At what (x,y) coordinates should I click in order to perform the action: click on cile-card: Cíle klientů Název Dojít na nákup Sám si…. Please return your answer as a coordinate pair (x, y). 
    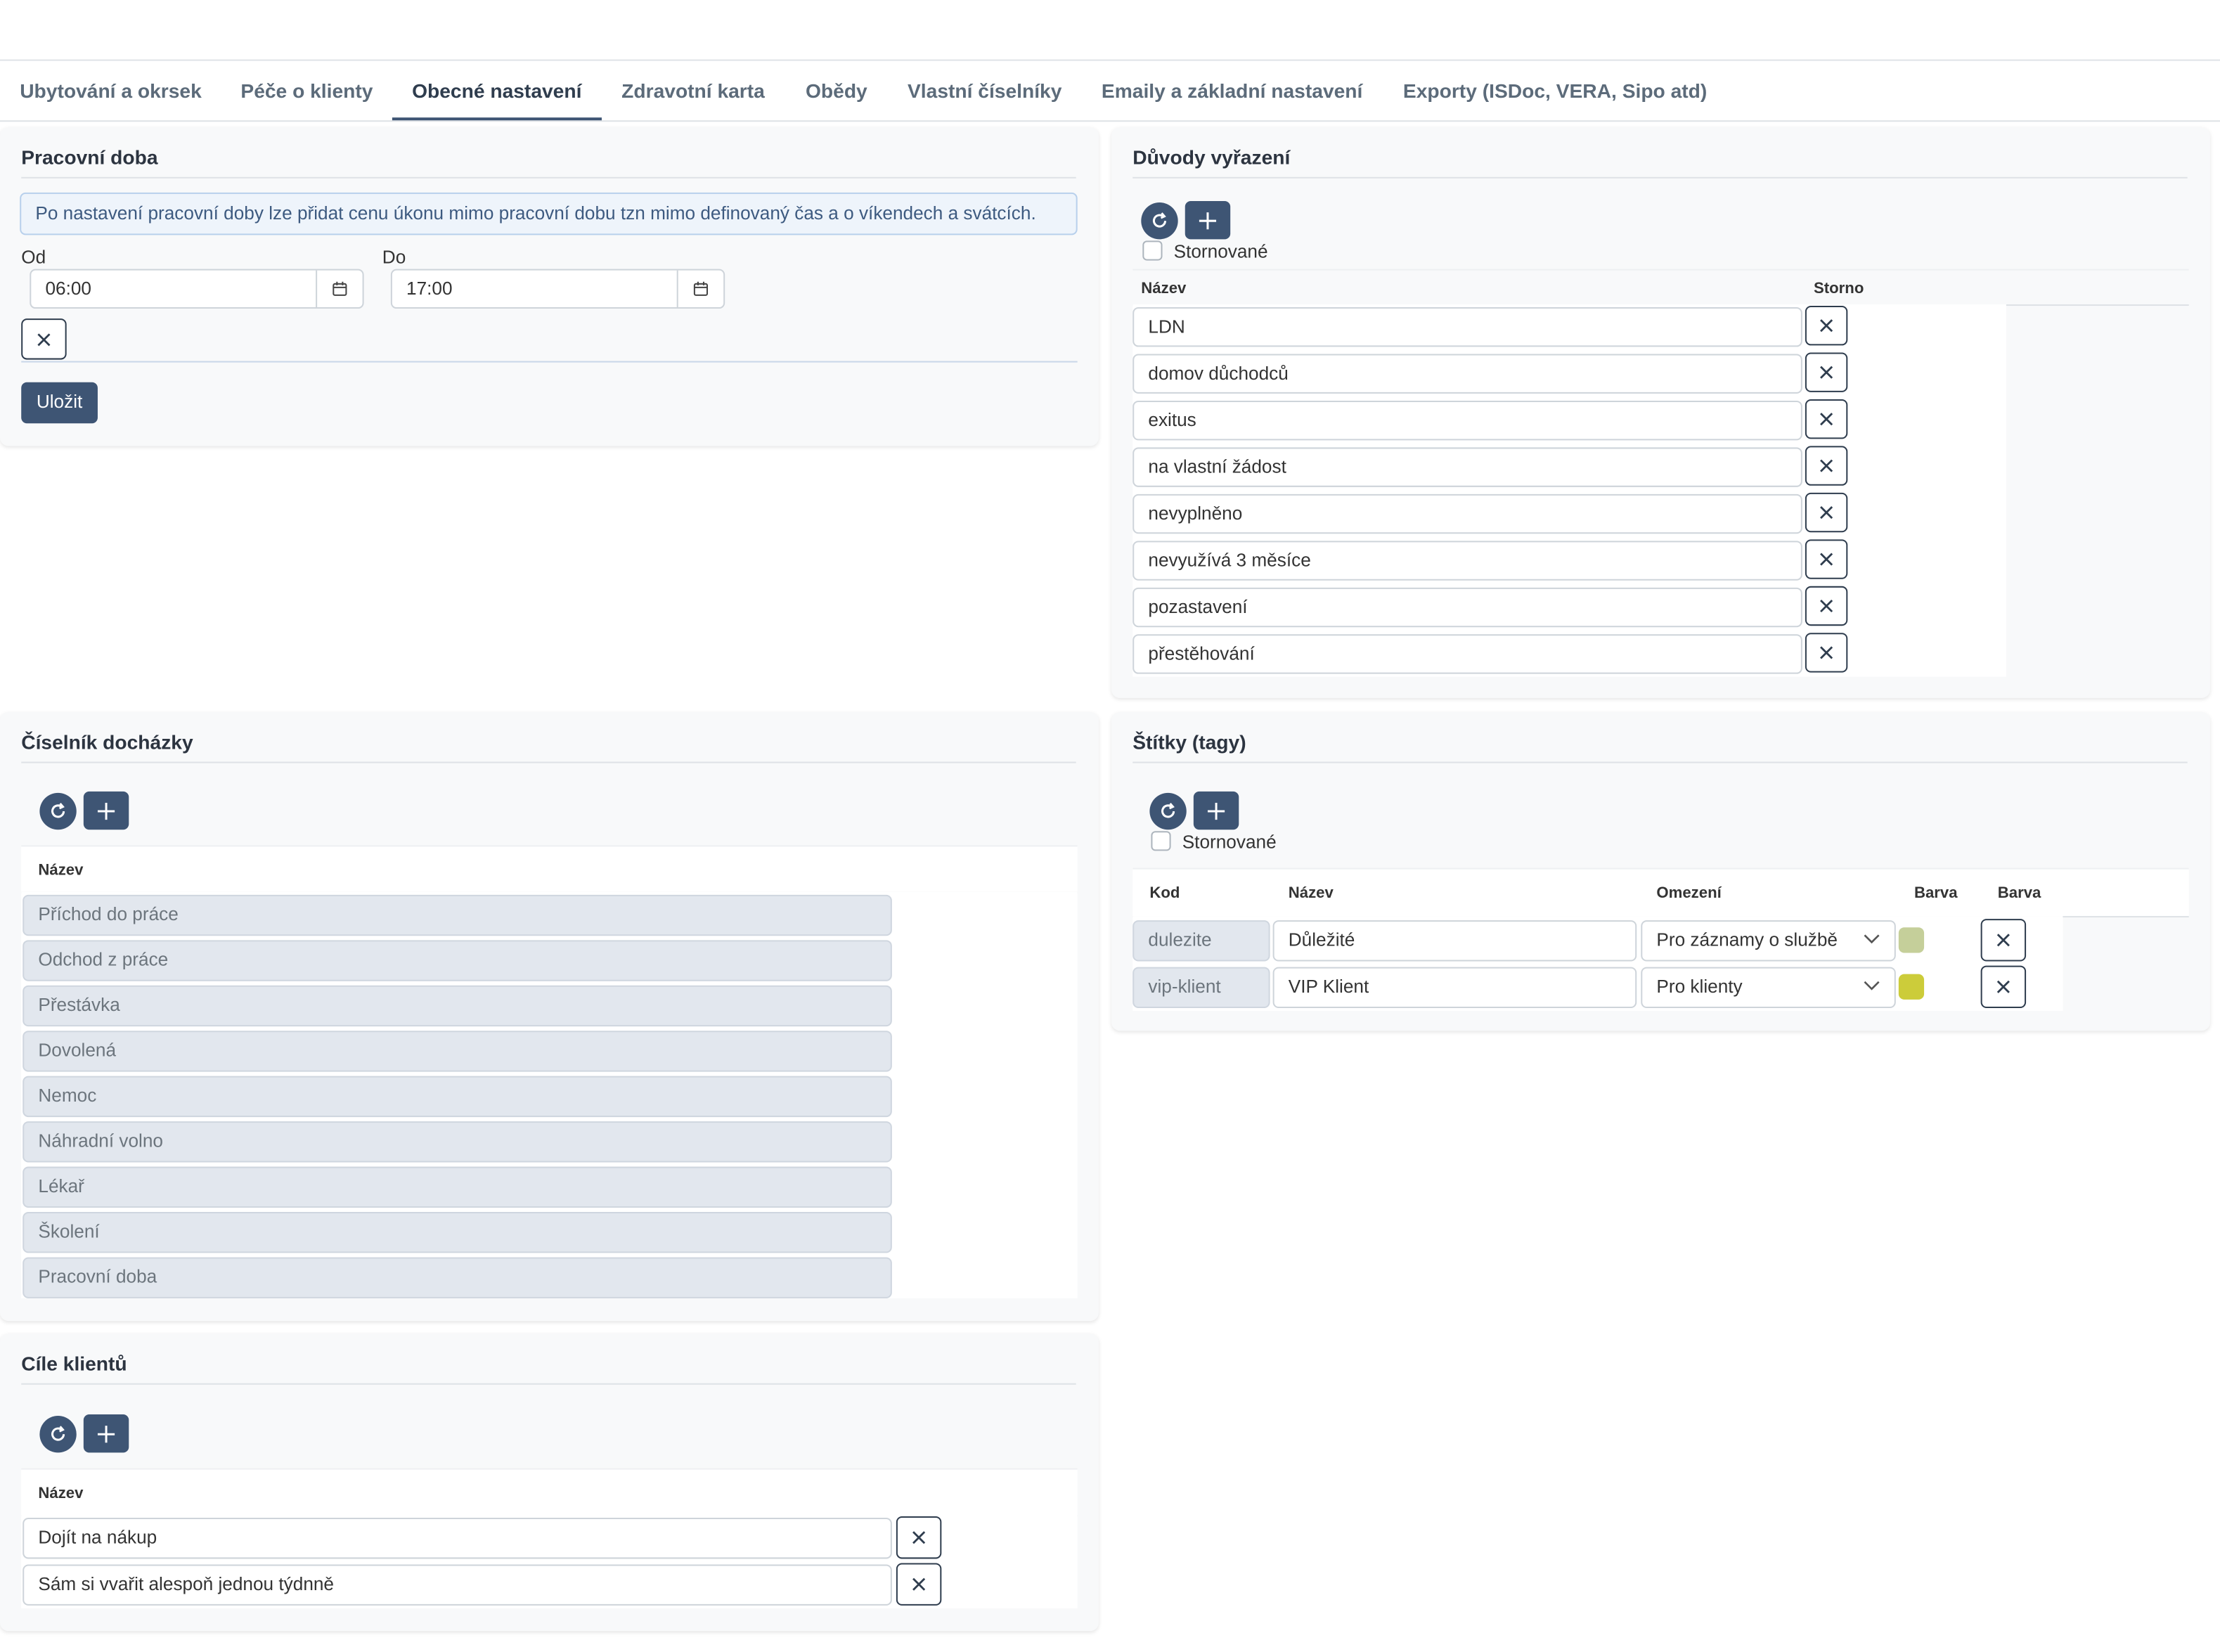
    Looking at the image, I should click on (549, 1483).